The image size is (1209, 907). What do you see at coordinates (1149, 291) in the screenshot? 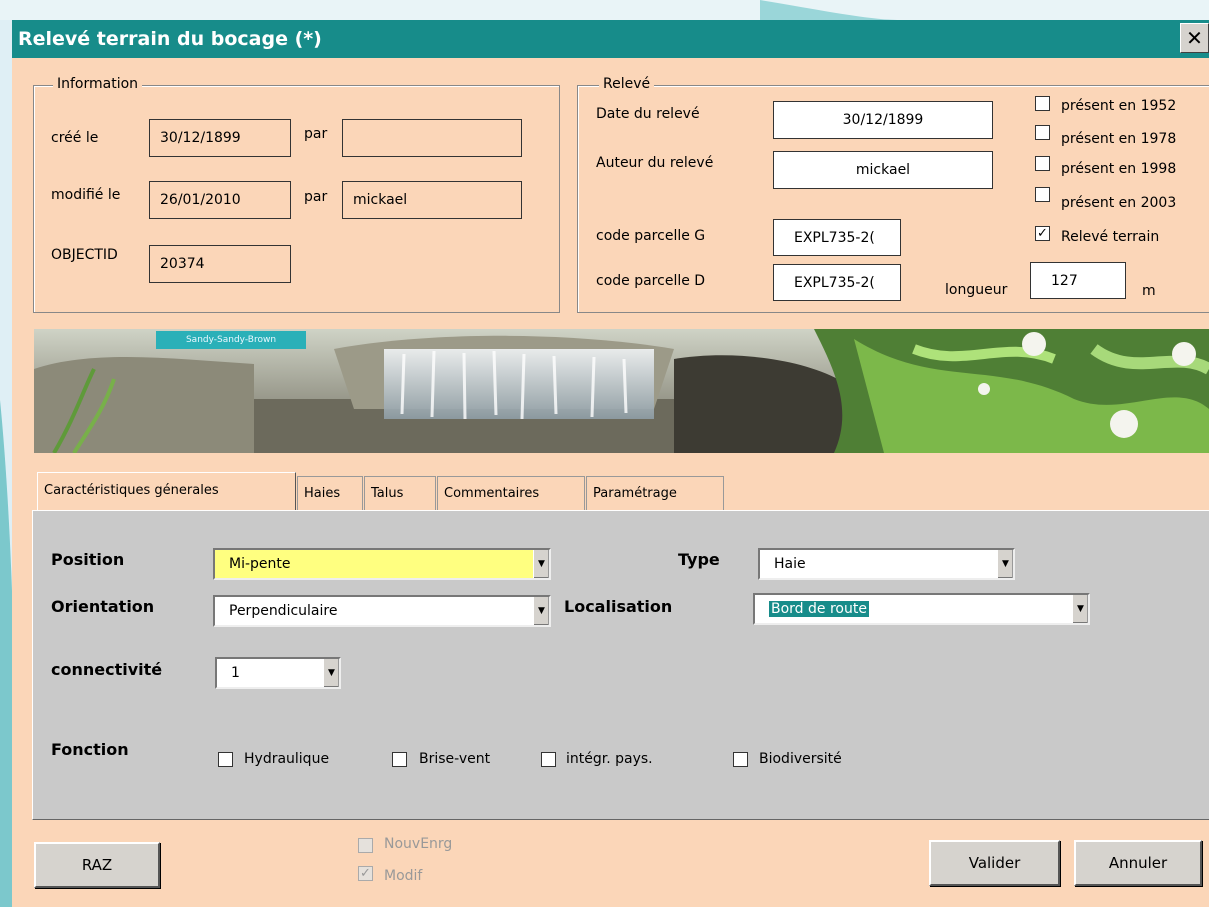
I see `longueur-unit: m` at bounding box center [1149, 291].